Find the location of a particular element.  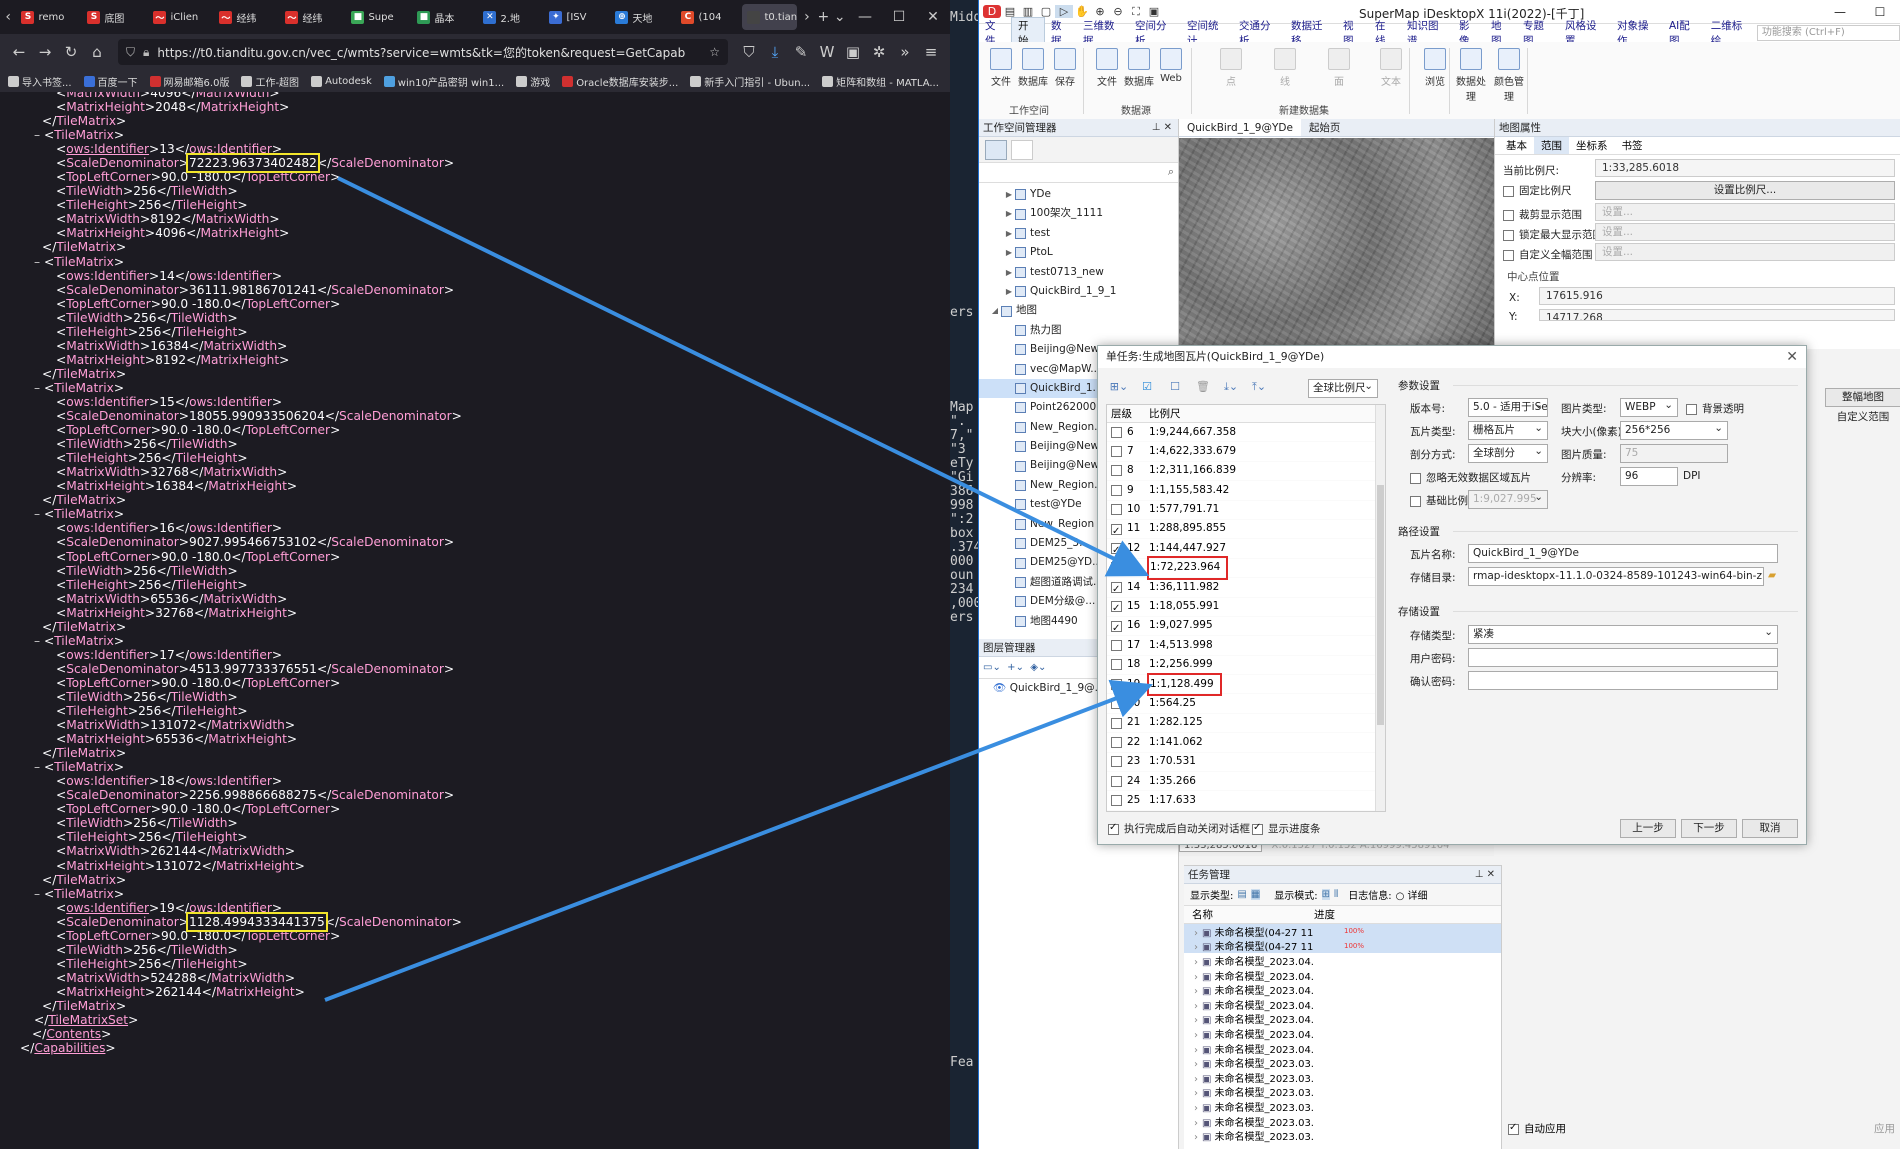

pin-icon: ⊥ ✕ is located at coordinates (1485, 875).